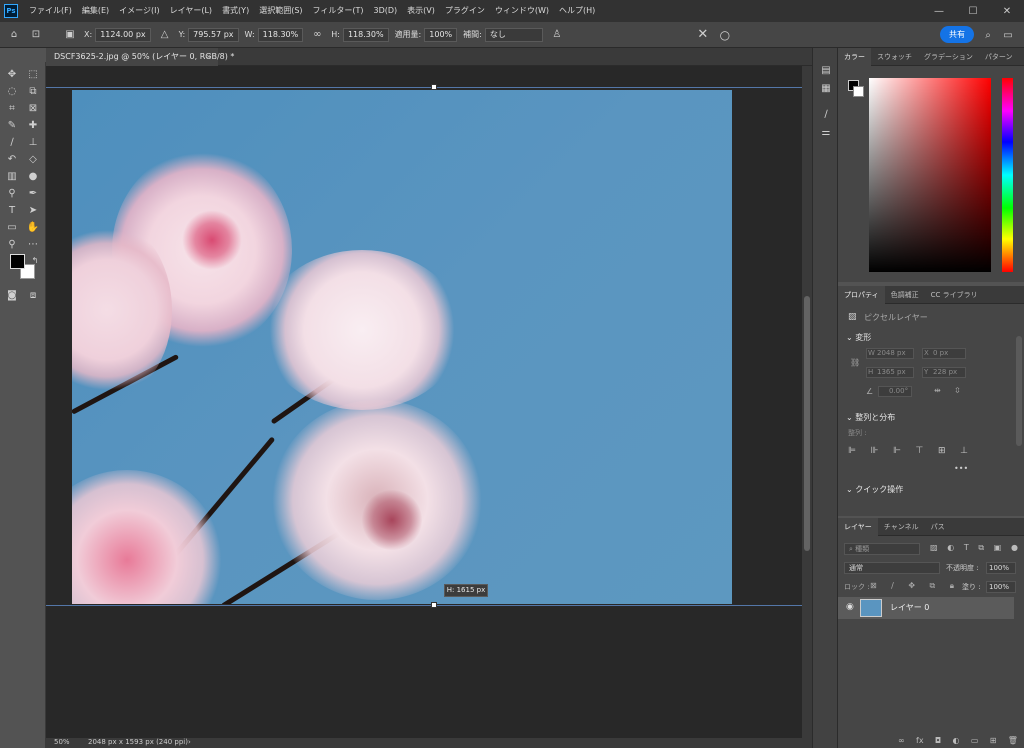  Describe the element at coordinates (33, 227) in the screenshot. I see `hand-tool-icon: ✋` at that location.